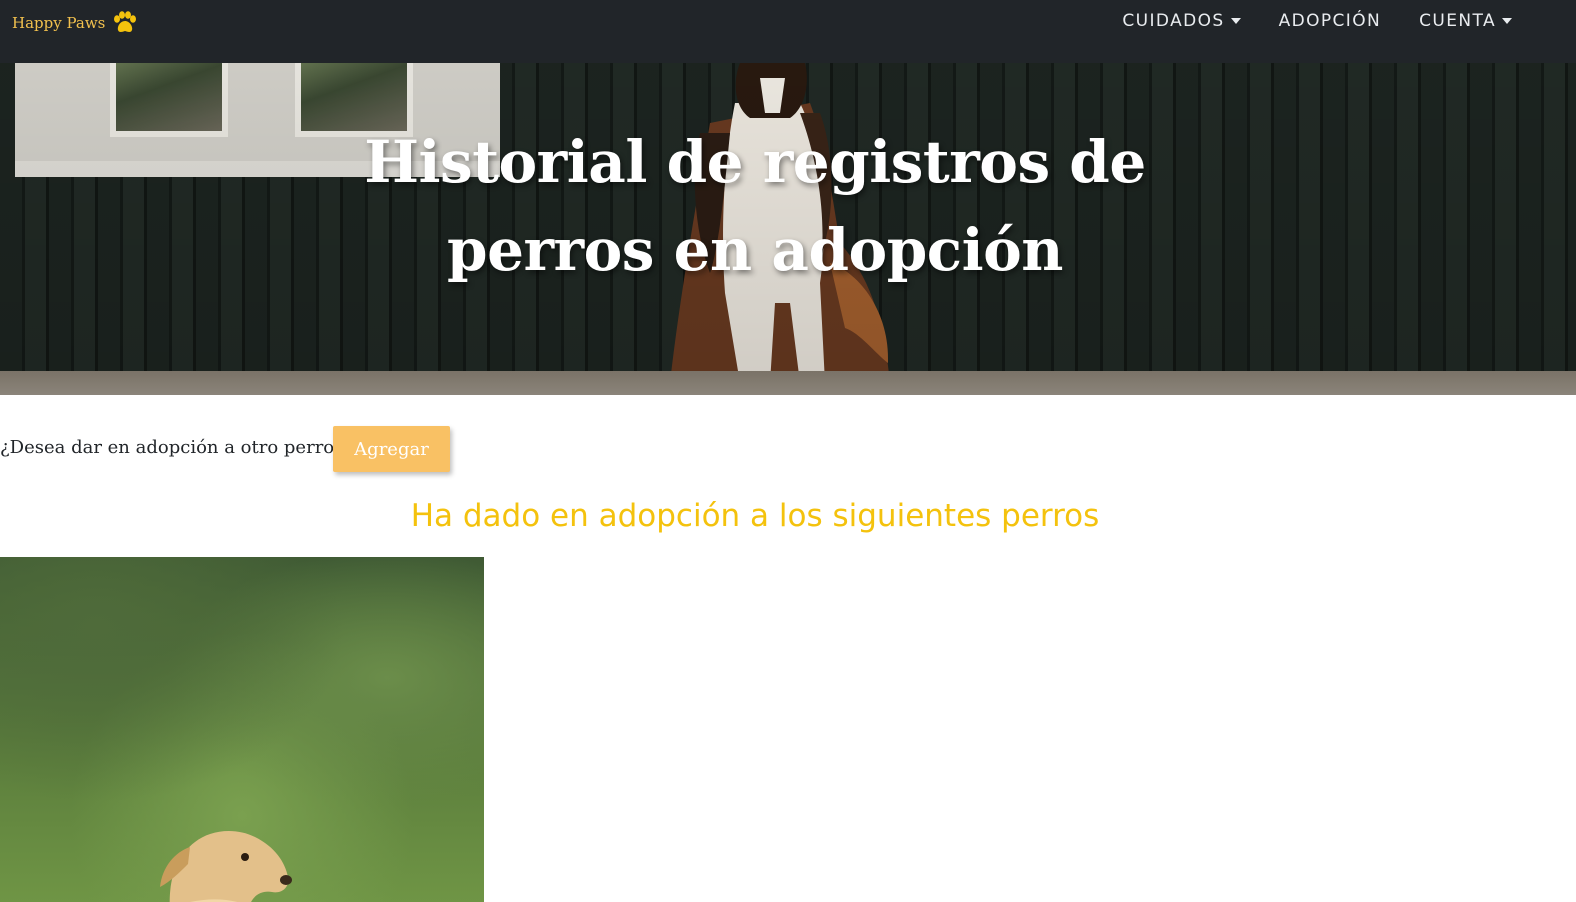 The image size is (1576, 902). Describe the element at coordinates (788, 31) in the screenshot. I see `navbar: Happy Paws CUIDADOS ADOPCIÓN CUENTA` at that location.